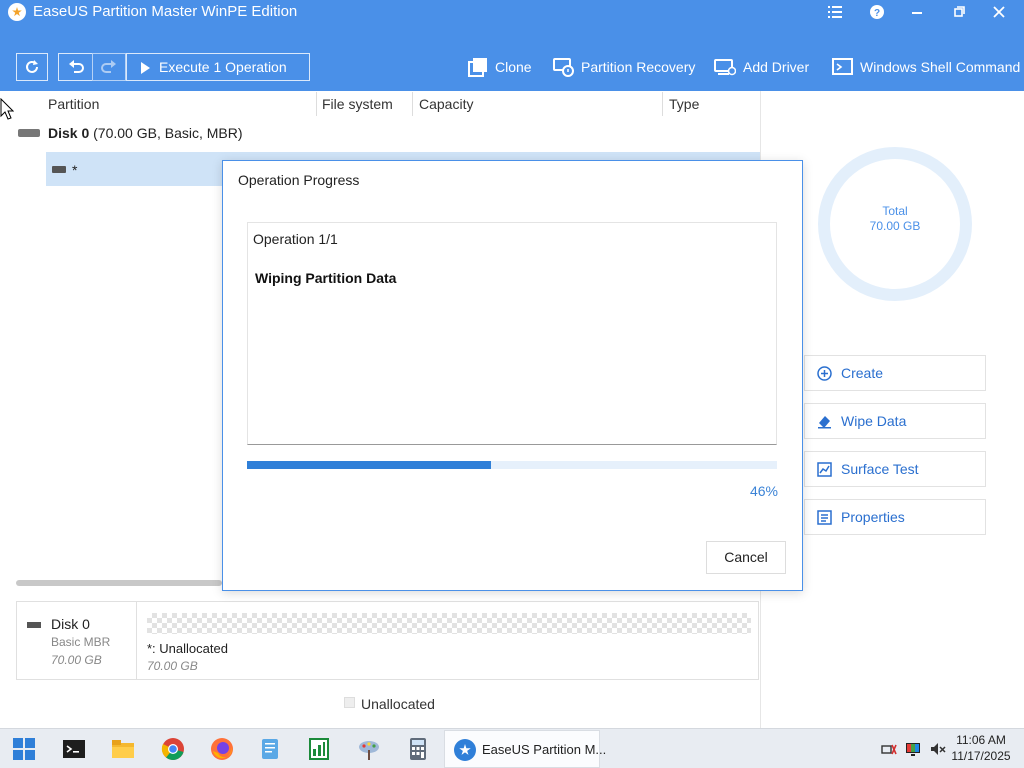 The height and width of the screenshot is (768, 1024). I want to click on clone-button: Clone, so click(502, 68).